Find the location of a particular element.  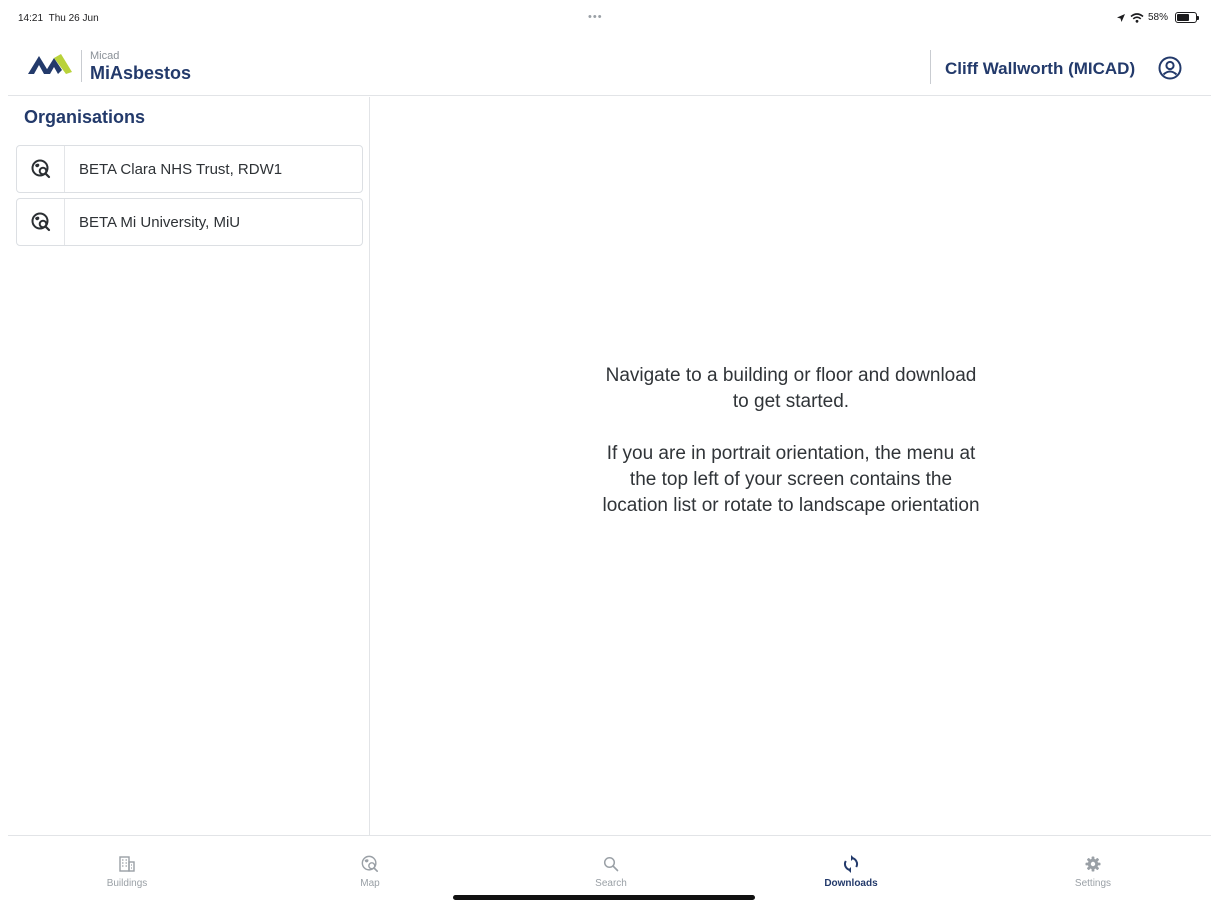

miasbestos-logo-icon is located at coordinates (50, 64).